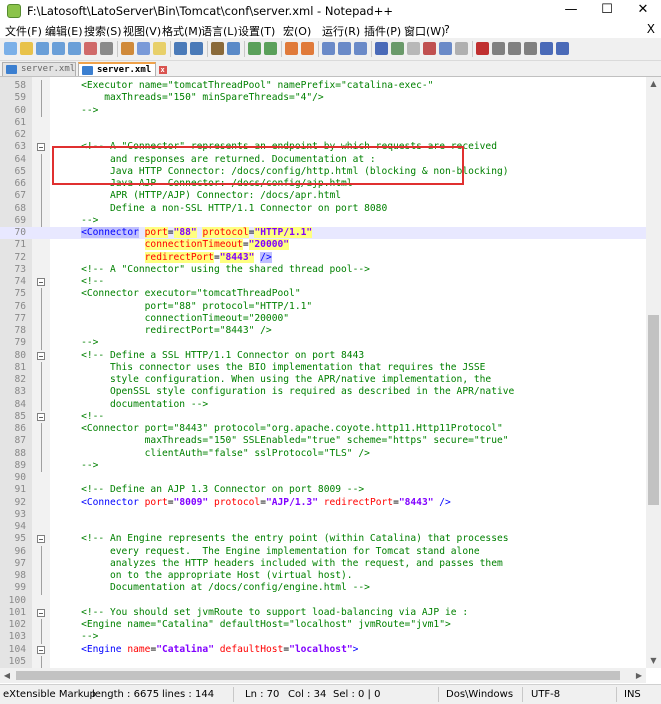 This screenshot has width=661, height=704. I want to click on horizontal-scrollbar: ◀ ▶, so click(323, 675).